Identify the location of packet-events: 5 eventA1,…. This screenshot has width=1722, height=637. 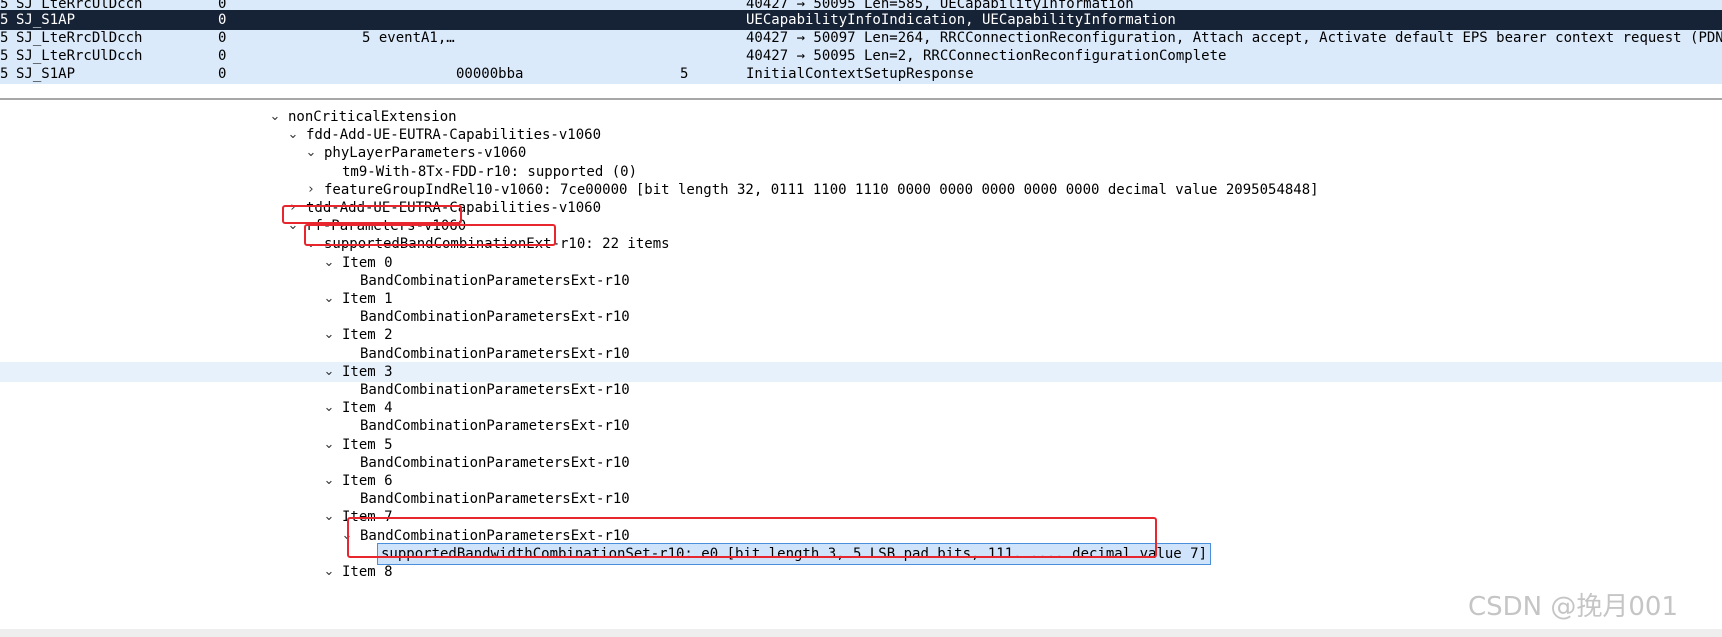
(408, 38).